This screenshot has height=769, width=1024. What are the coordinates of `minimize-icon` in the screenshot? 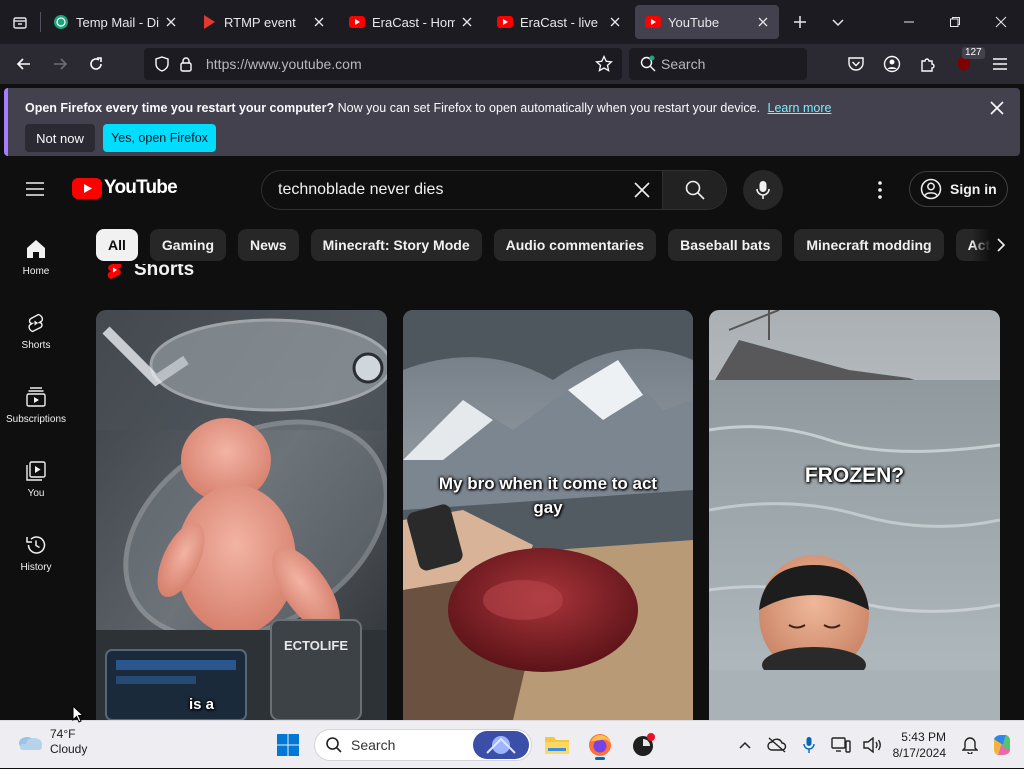 It's located at (909, 22).